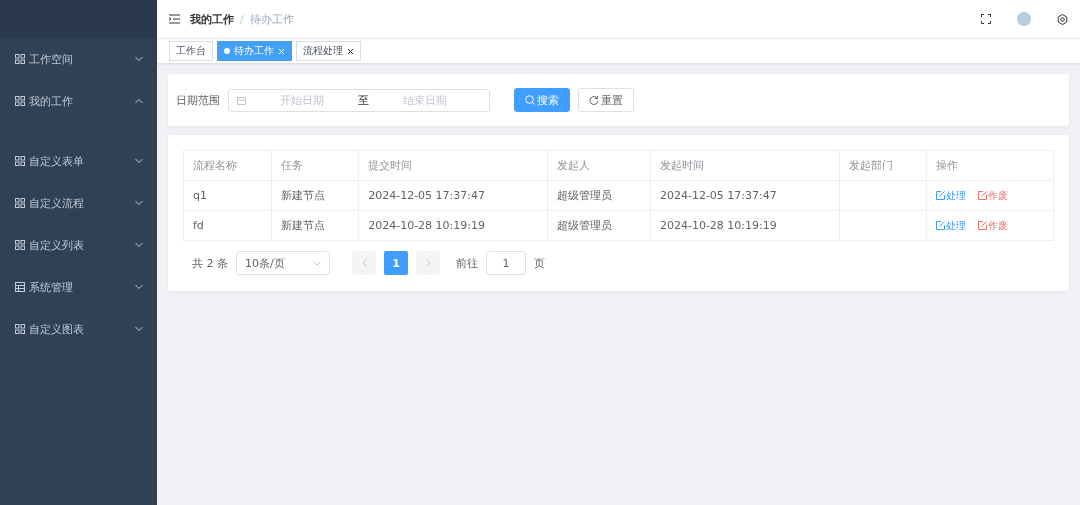  I want to click on table-cell: q1, so click(200, 195).